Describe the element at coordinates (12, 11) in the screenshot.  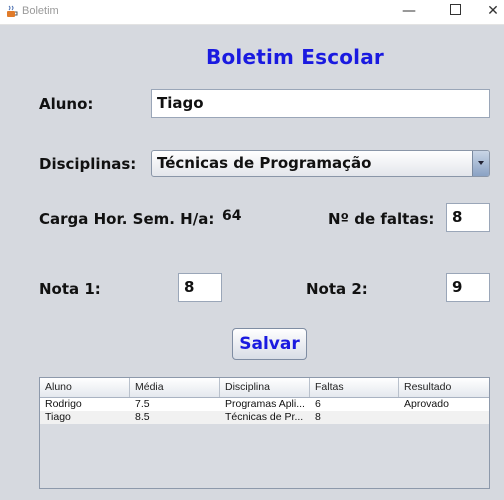
I see `java-cup-icon` at that location.